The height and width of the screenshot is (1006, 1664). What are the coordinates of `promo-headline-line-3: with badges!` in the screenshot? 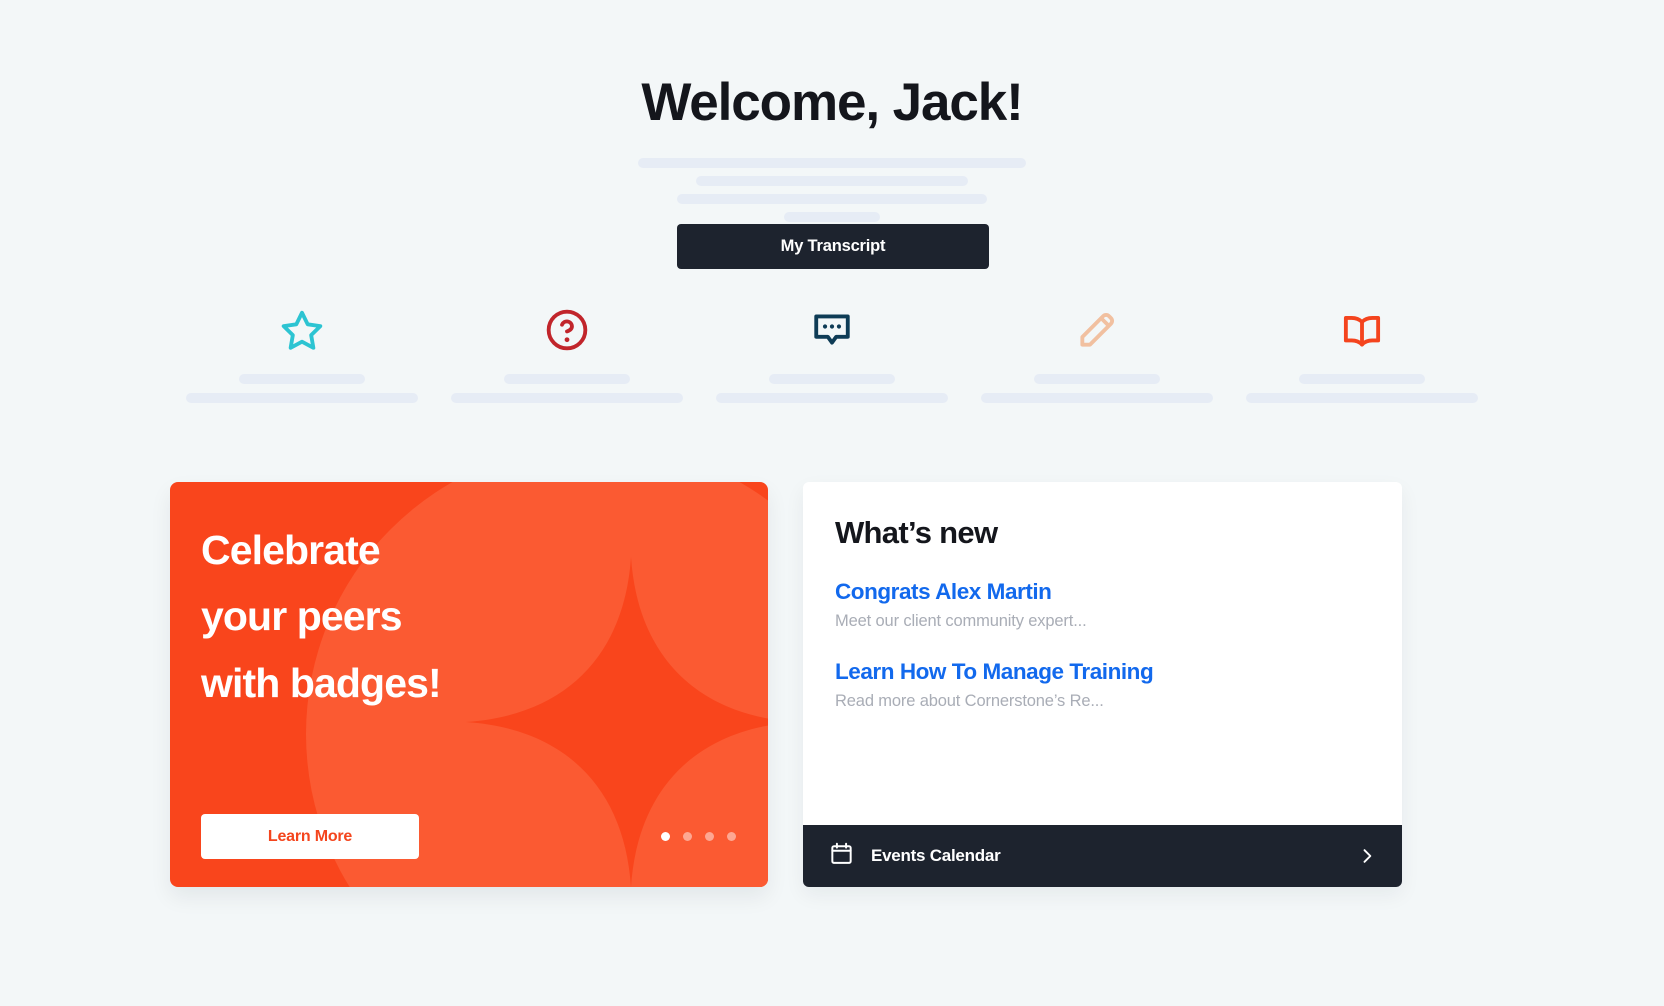 It's located at (321, 682).